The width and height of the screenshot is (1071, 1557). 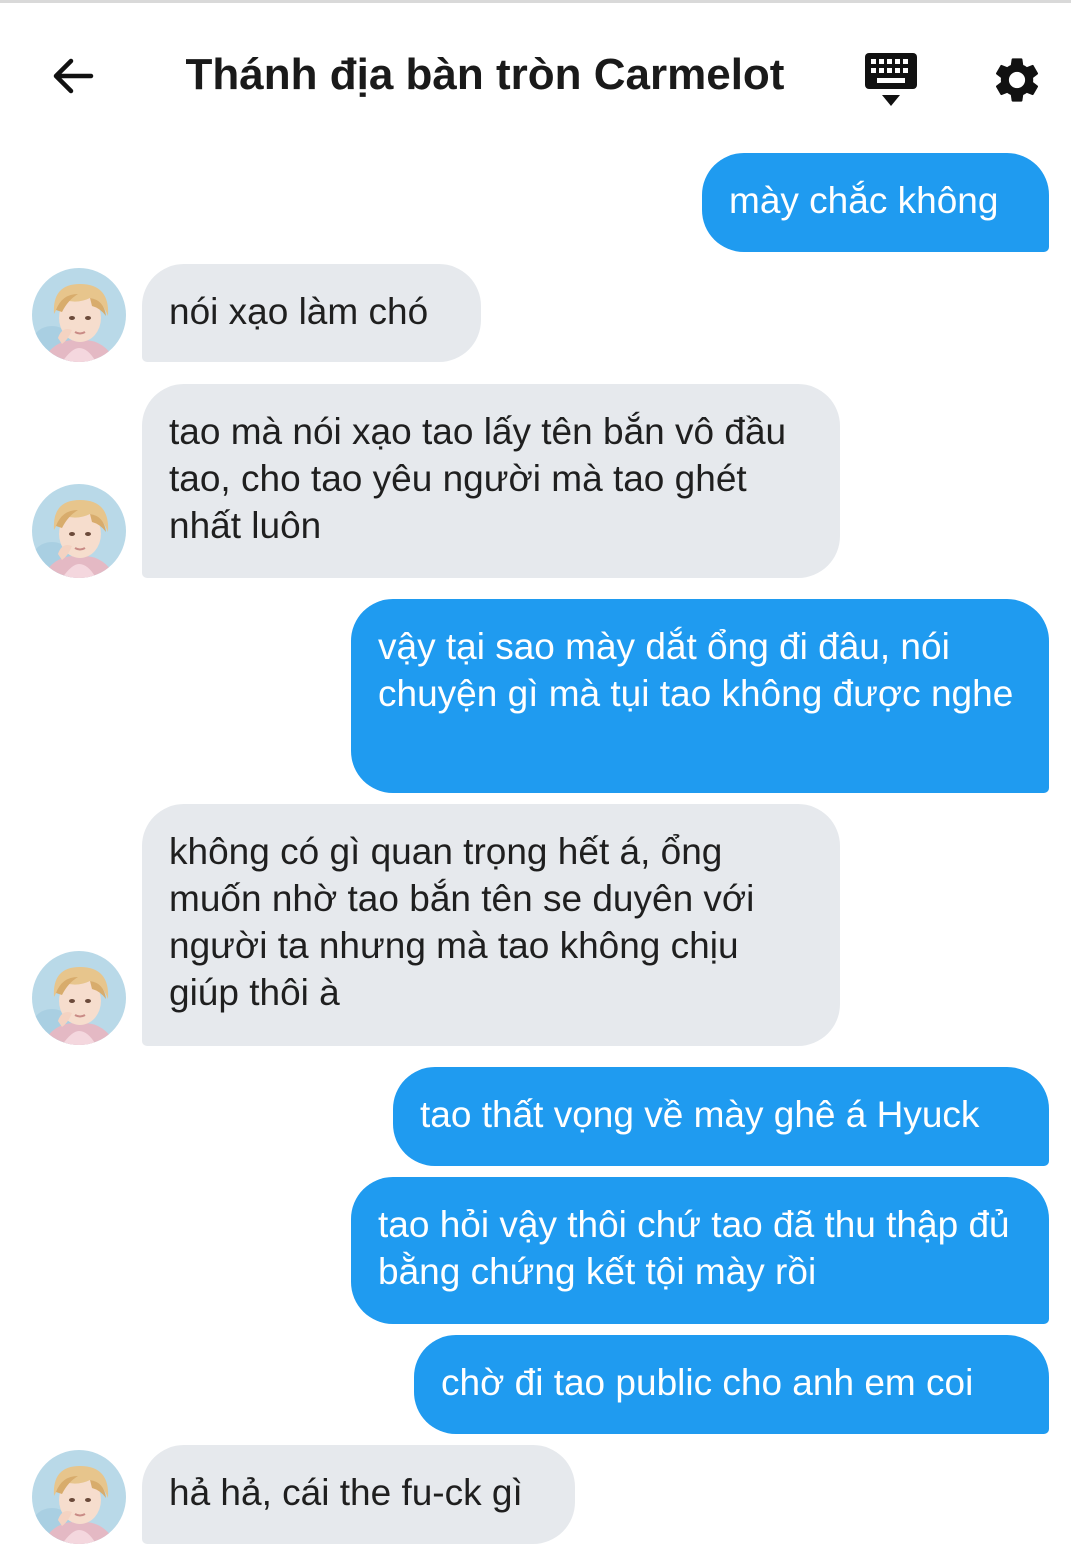 I want to click on message-bubble-incoming: hả hả, cái the fu-ck gì, so click(x=358, y=1494).